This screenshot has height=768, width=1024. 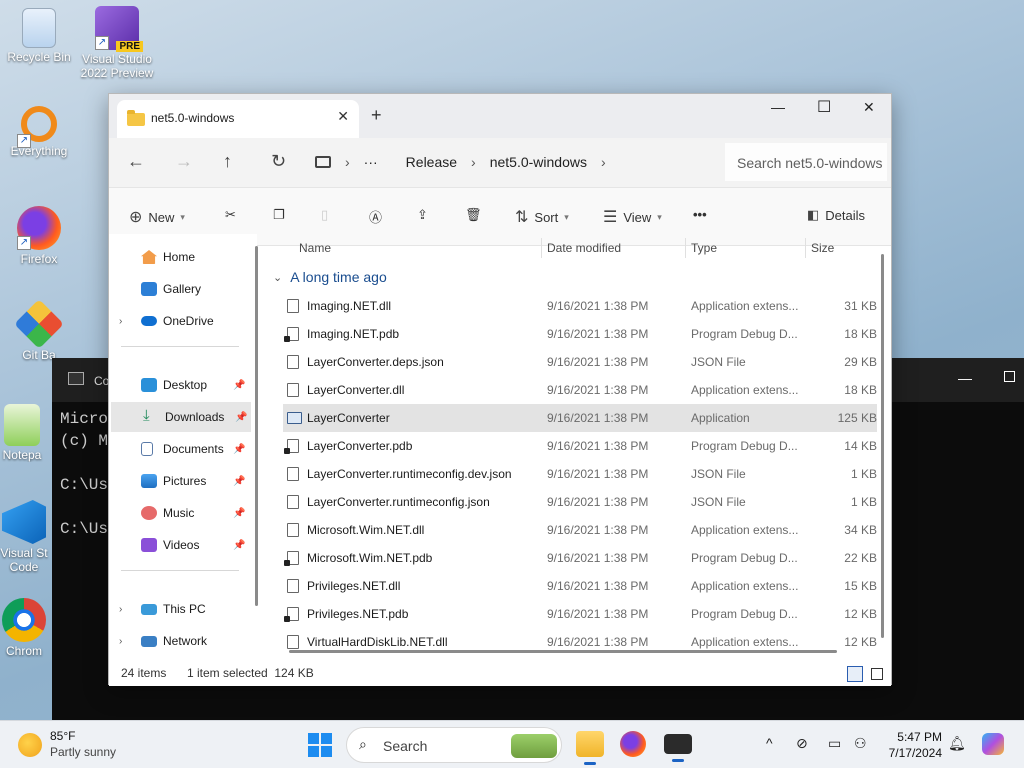 What do you see at coordinates (39, 28) in the screenshot?
I see `recycle-bin-icon` at bounding box center [39, 28].